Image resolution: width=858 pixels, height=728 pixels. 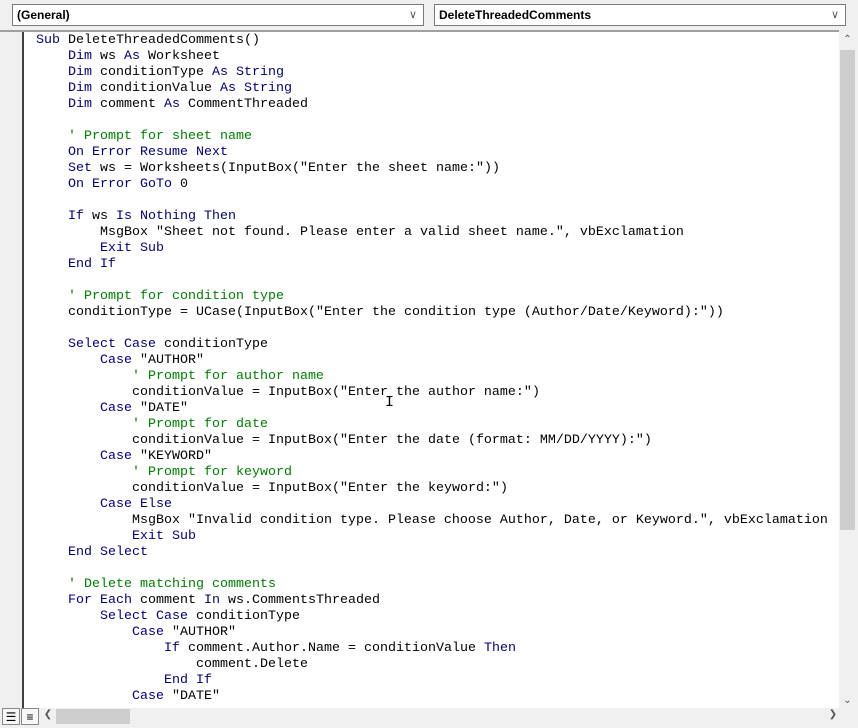 I want to click on code-line: Case "KEYWORD", so click(x=156, y=456).